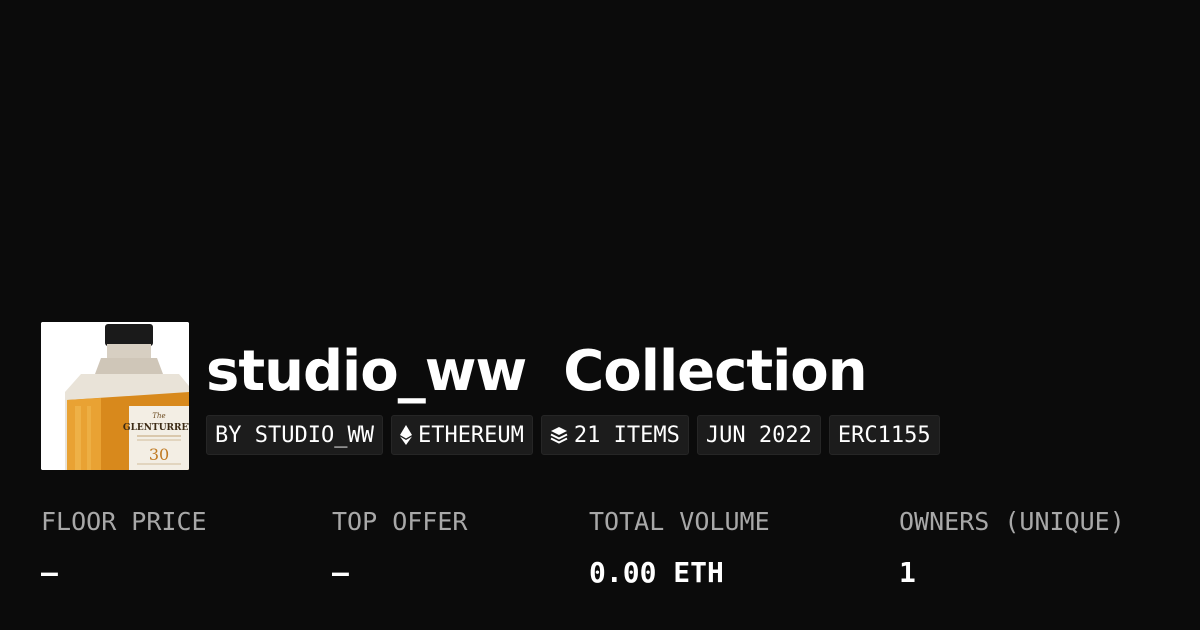 The height and width of the screenshot is (630, 1200). I want to click on top-offer-stat: TOP OFFER –, so click(399, 548).